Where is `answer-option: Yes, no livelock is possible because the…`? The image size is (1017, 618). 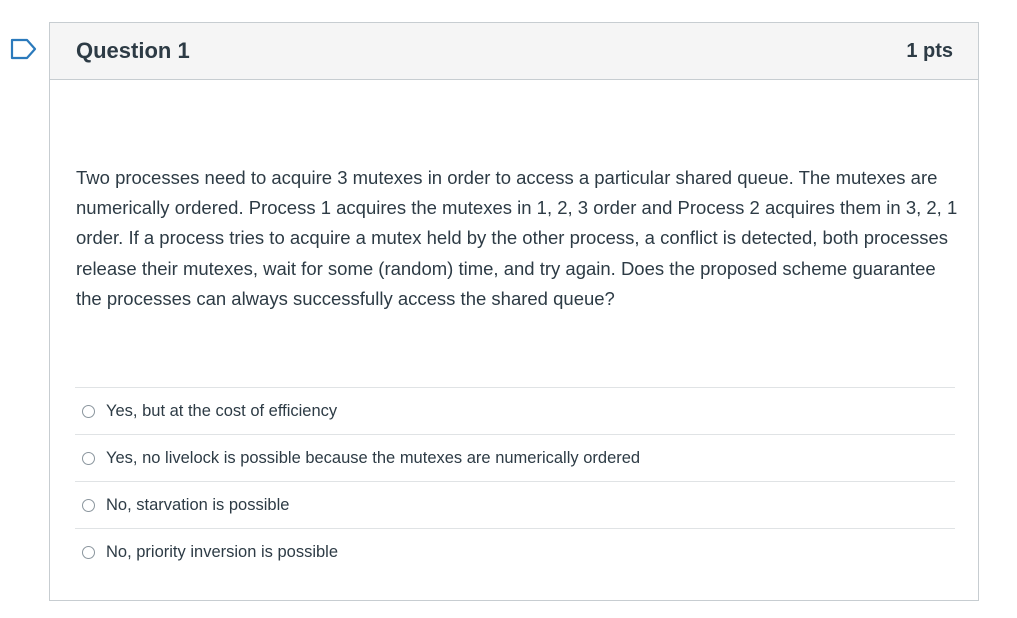 answer-option: Yes, no livelock is possible because the… is located at coordinates (515, 458).